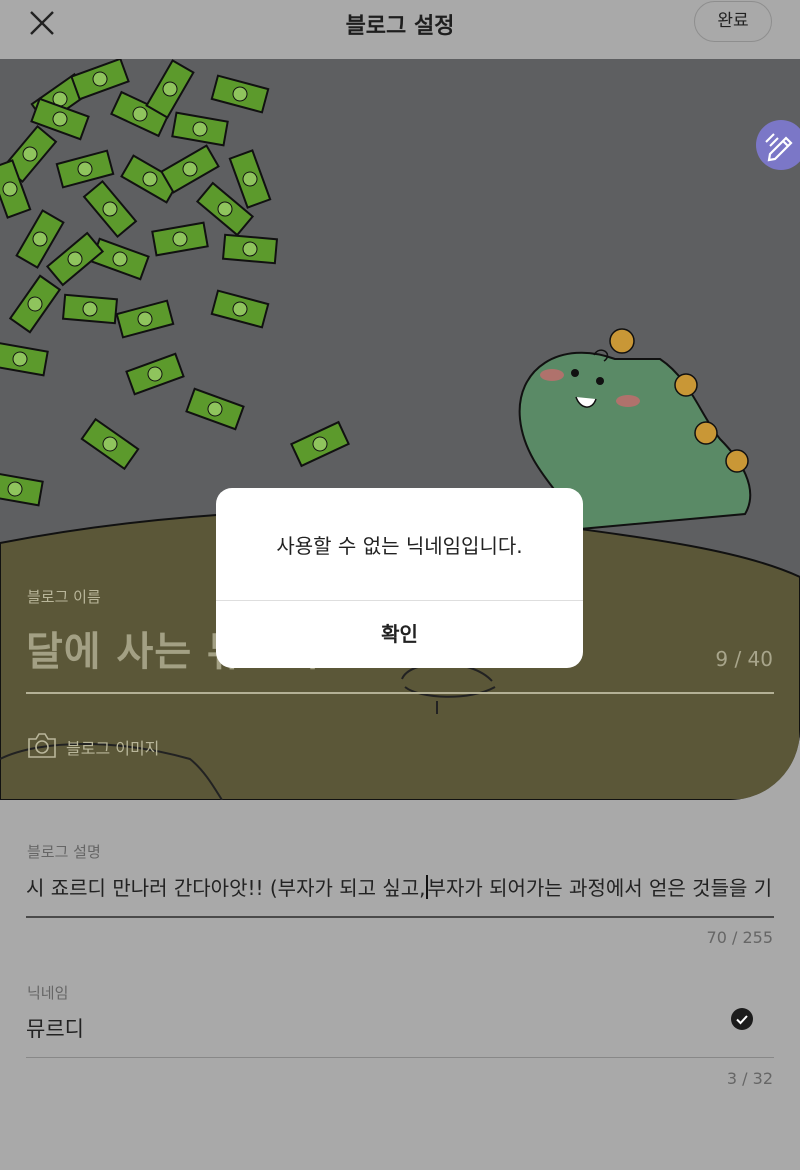 The width and height of the screenshot is (800, 1170). What do you see at coordinates (226, 888) in the screenshot?
I see `description-text-before-caret: 시 죠르디 만나러 간다아앗!! (부자가 되고 싶고,` at bounding box center [226, 888].